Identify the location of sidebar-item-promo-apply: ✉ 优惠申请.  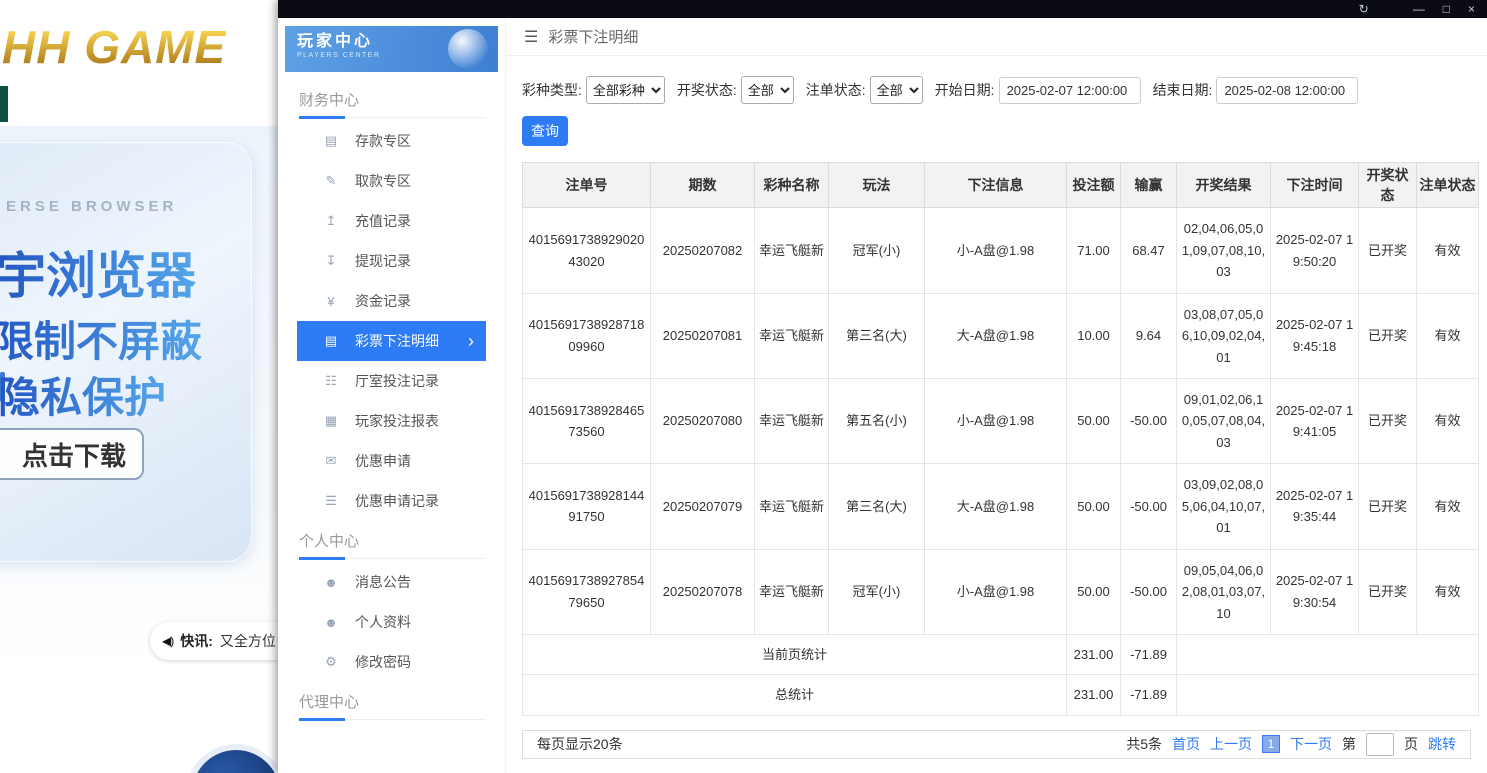
(391, 461).